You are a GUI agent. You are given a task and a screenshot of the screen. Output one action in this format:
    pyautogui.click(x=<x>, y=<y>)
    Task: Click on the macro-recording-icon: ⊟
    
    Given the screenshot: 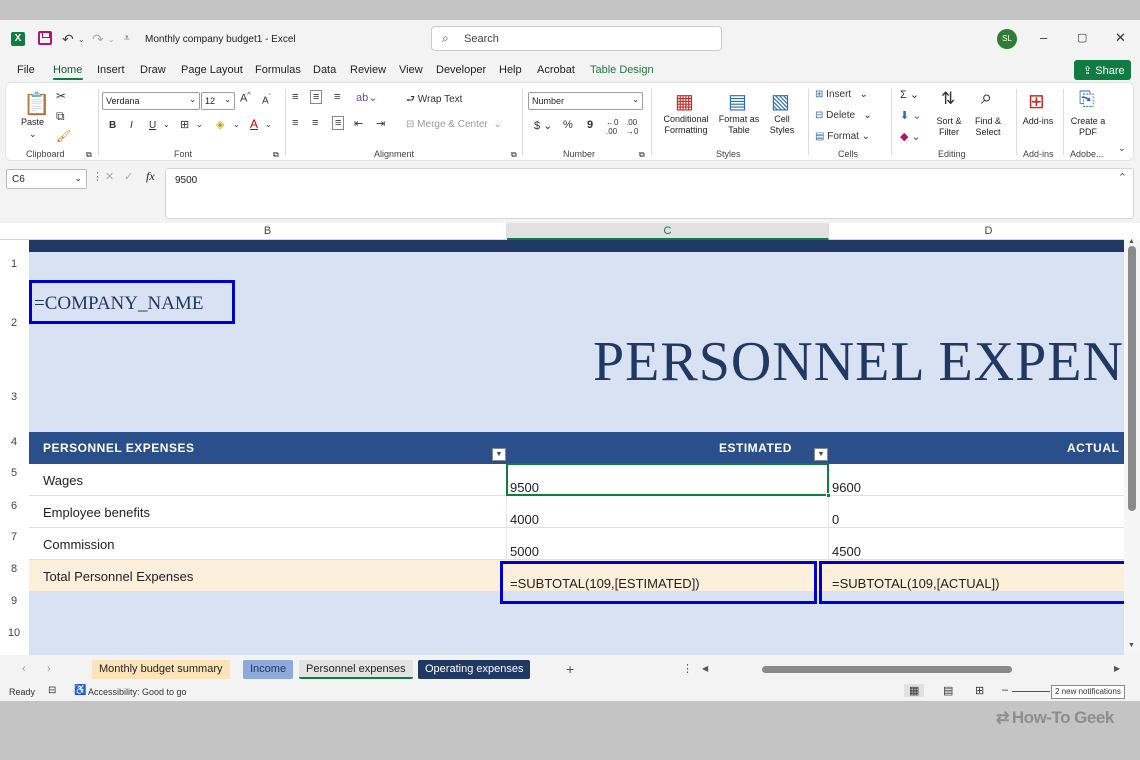 What is the action you would take?
    pyautogui.click(x=52, y=690)
    